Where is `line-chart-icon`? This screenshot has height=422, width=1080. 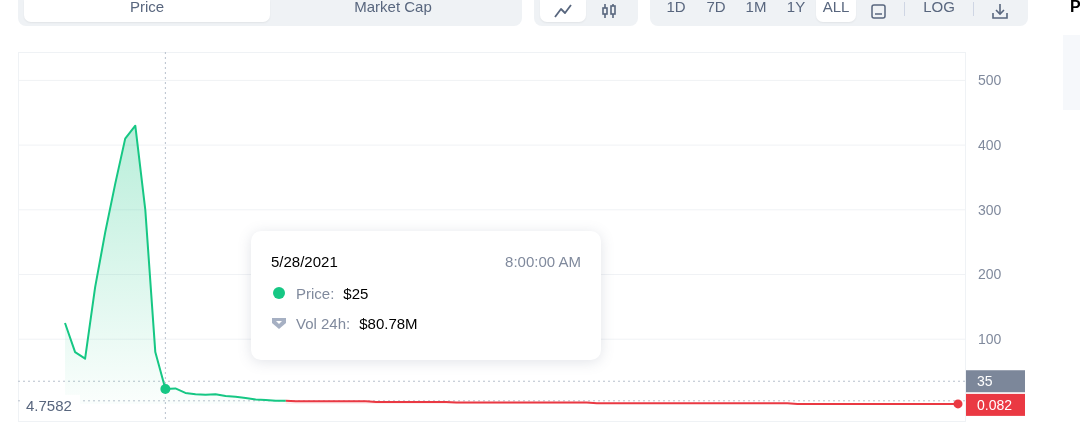
line-chart-icon is located at coordinates (563, 11).